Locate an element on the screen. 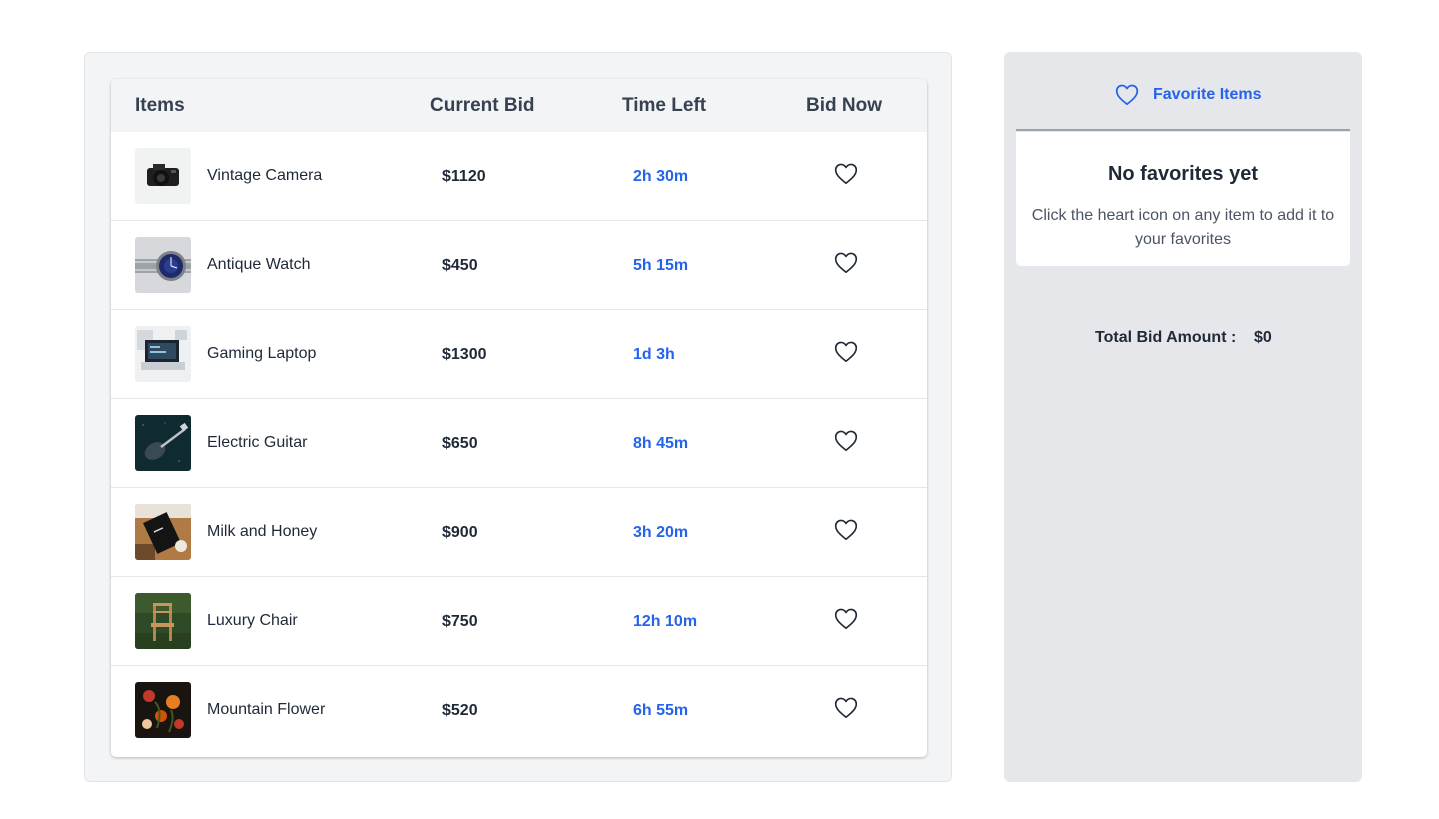 The width and height of the screenshot is (1439, 819). current-bid: $650 is located at coordinates (460, 443).